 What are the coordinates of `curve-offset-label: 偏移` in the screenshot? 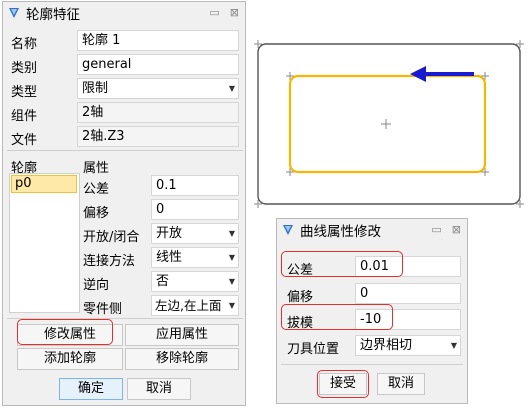 It's located at (300, 297).